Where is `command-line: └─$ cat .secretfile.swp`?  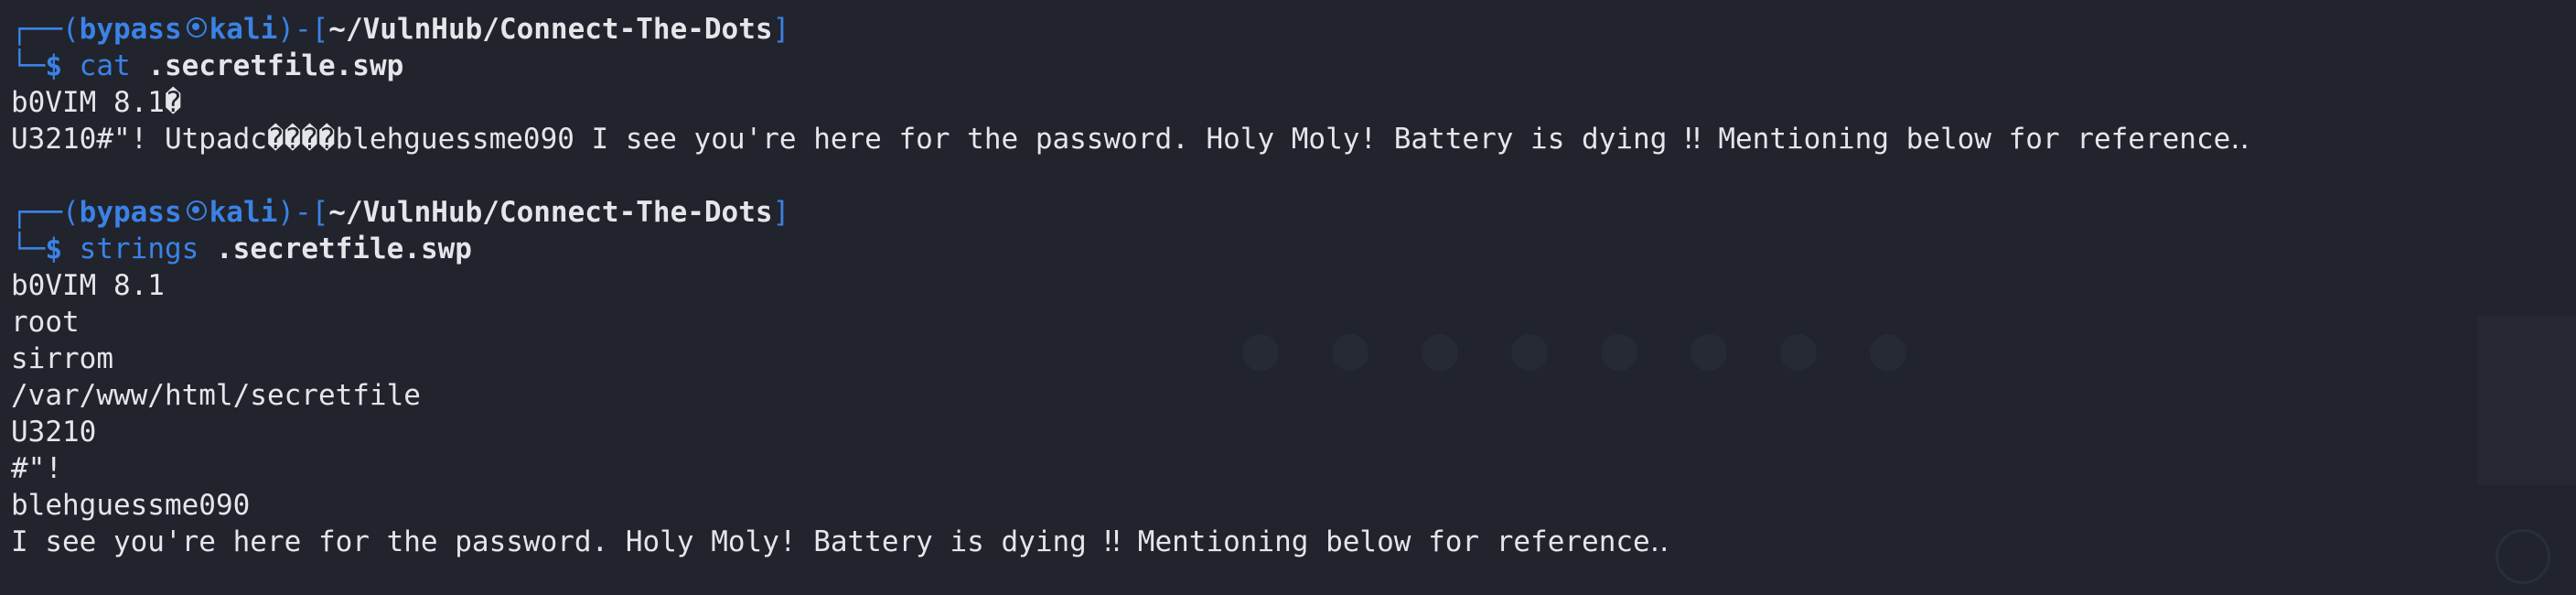
command-line: └─$ cat .secretfile.swp is located at coordinates (1294, 66).